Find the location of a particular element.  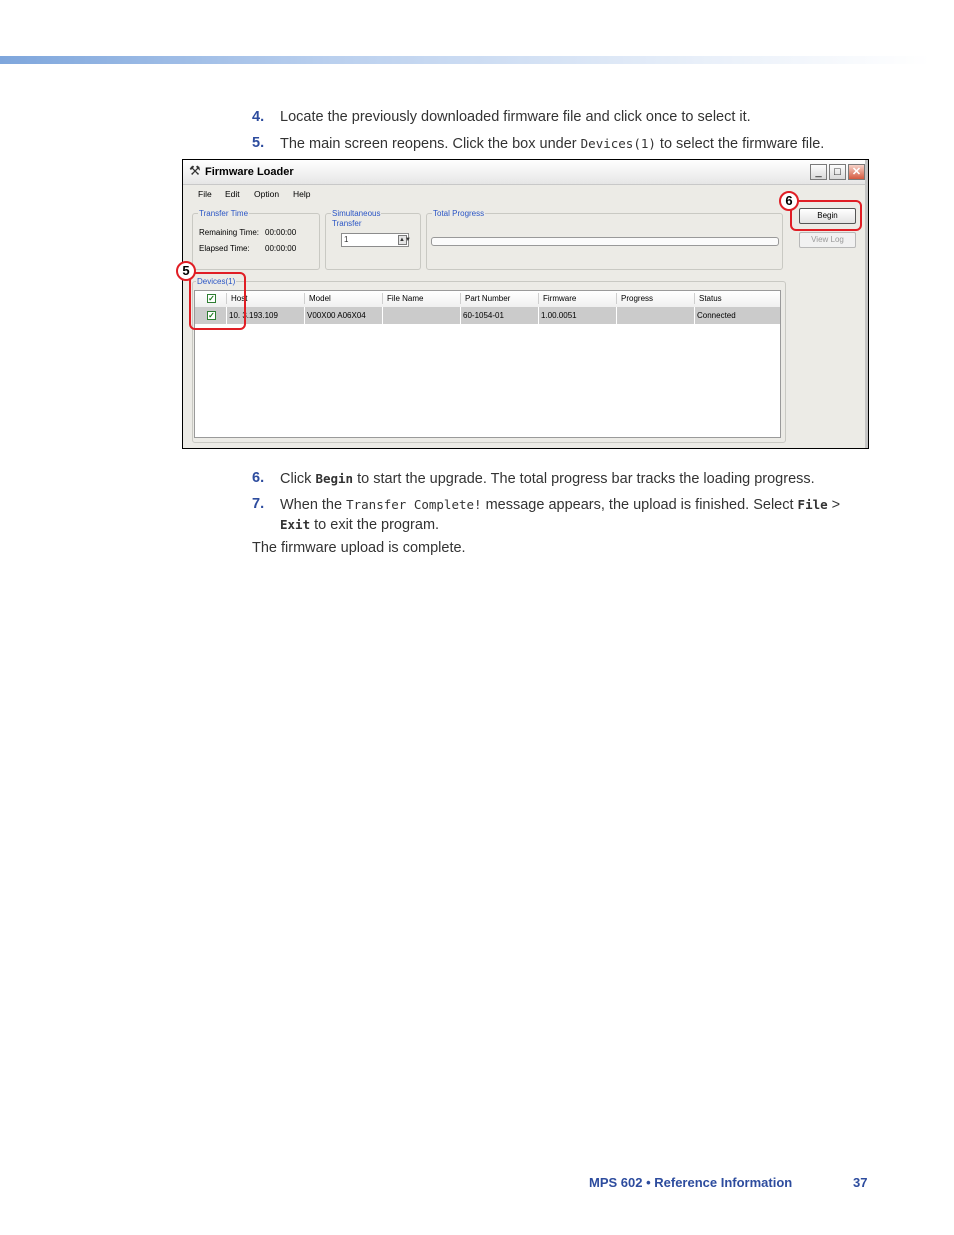

column-file-name: File Name is located at coordinates (405, 298).